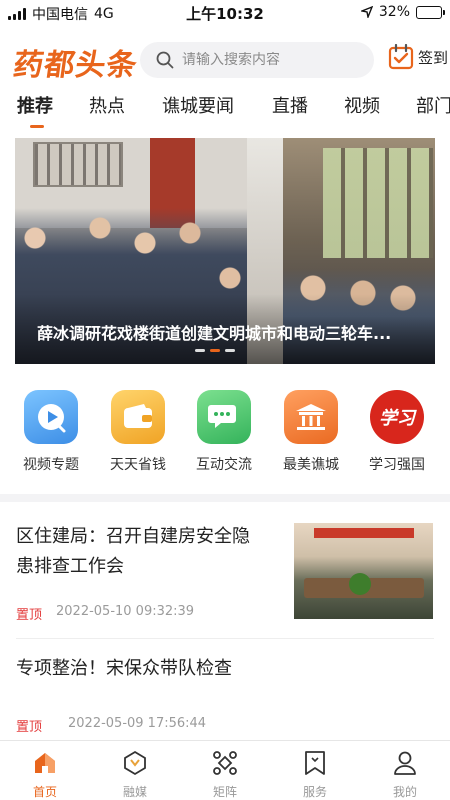 The width and height of the screenshot is (450, 800). What do you see at coordinates (35, 105) in the screenshot?
I see `tab-recommend: 推荐` at bounding box center [35, 105].